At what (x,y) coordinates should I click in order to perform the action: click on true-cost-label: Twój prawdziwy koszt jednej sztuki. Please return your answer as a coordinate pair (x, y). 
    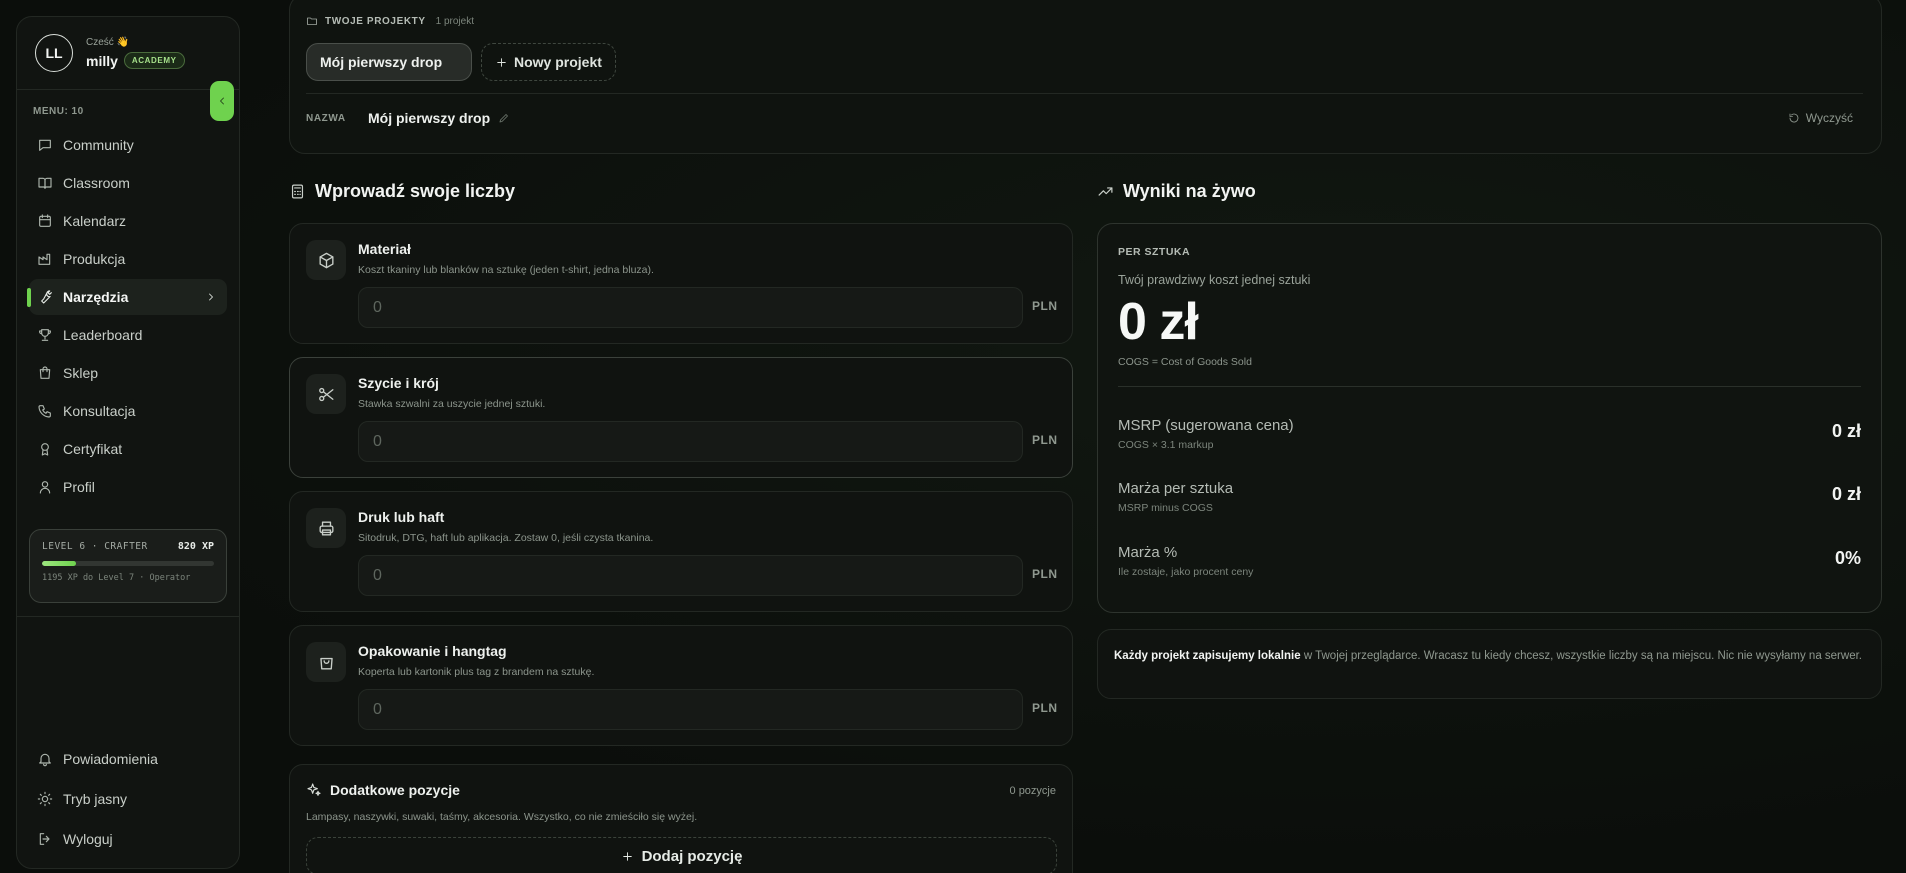
    Looking at the image, I should click on (1214, 280).